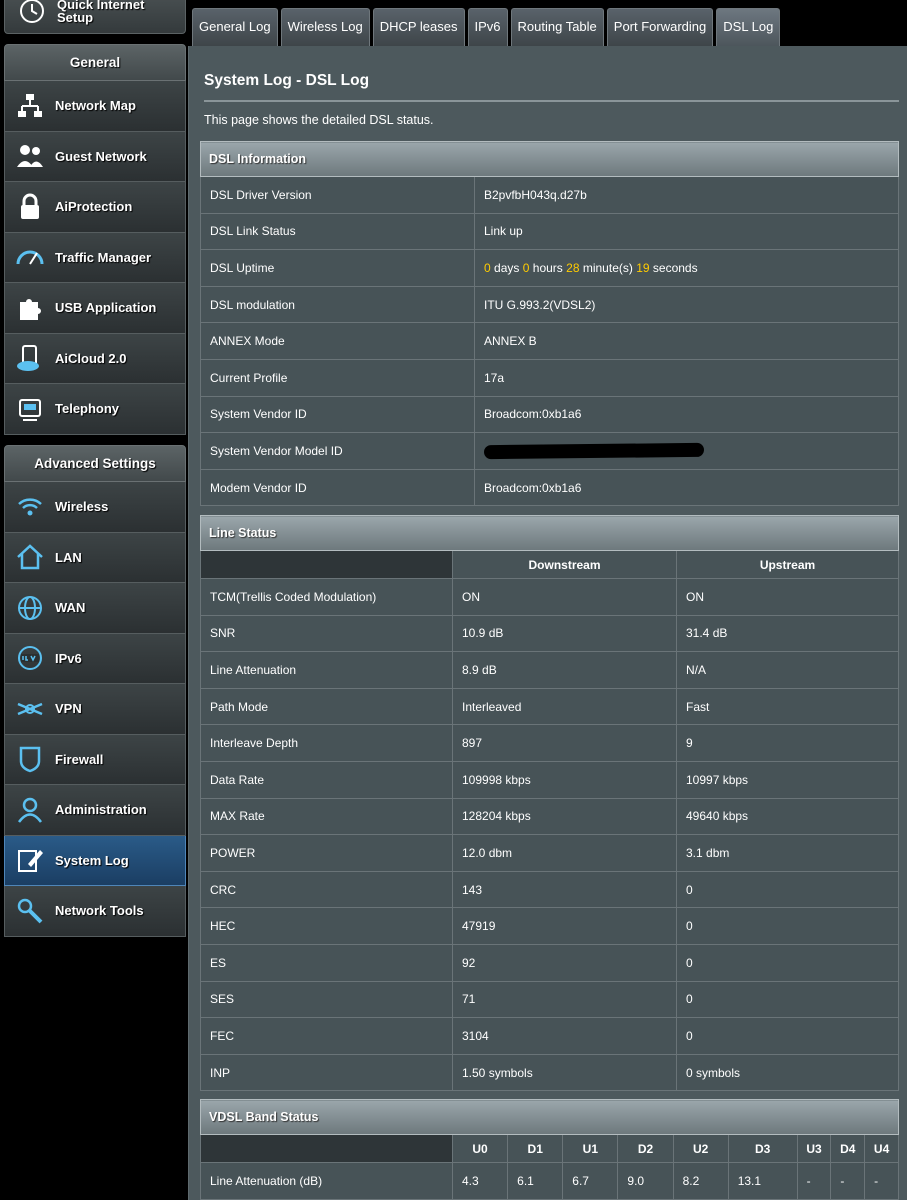 The height and width of the screenshot is (1200, 907). Describe the element at coordinates (549, 889) in the screenshot. I see `table-row: CRC 143 0` at that location.